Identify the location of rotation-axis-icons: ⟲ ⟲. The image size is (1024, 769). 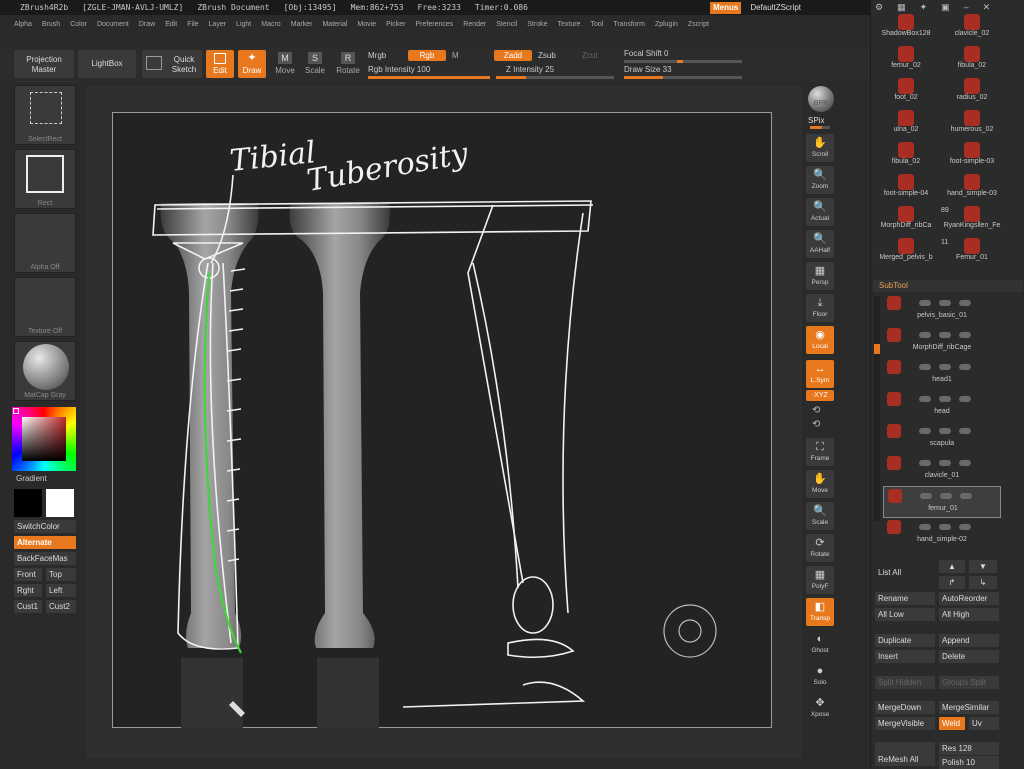
(816, 418).